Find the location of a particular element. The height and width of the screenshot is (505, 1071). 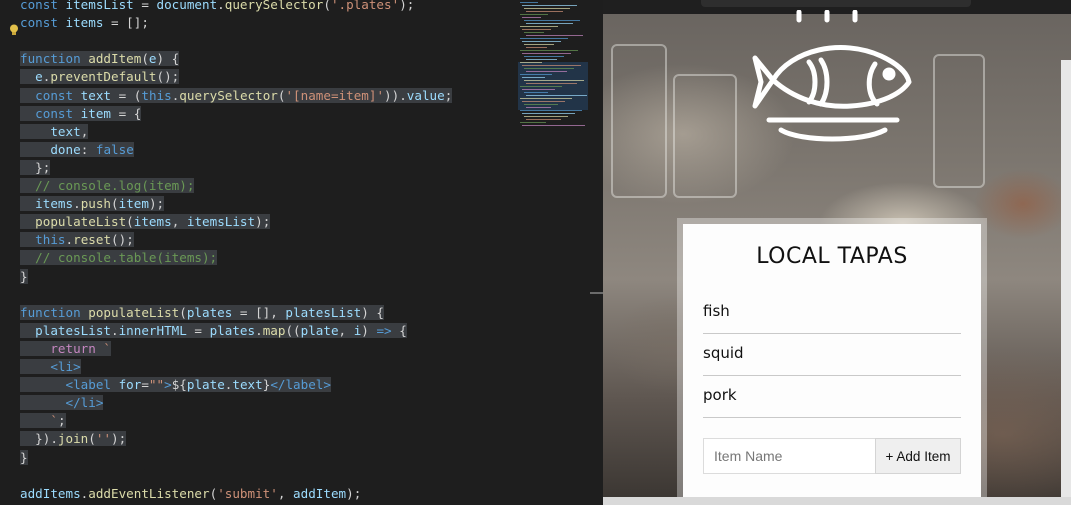

code-line: this.reset(); is located at coordinates (77, 240).